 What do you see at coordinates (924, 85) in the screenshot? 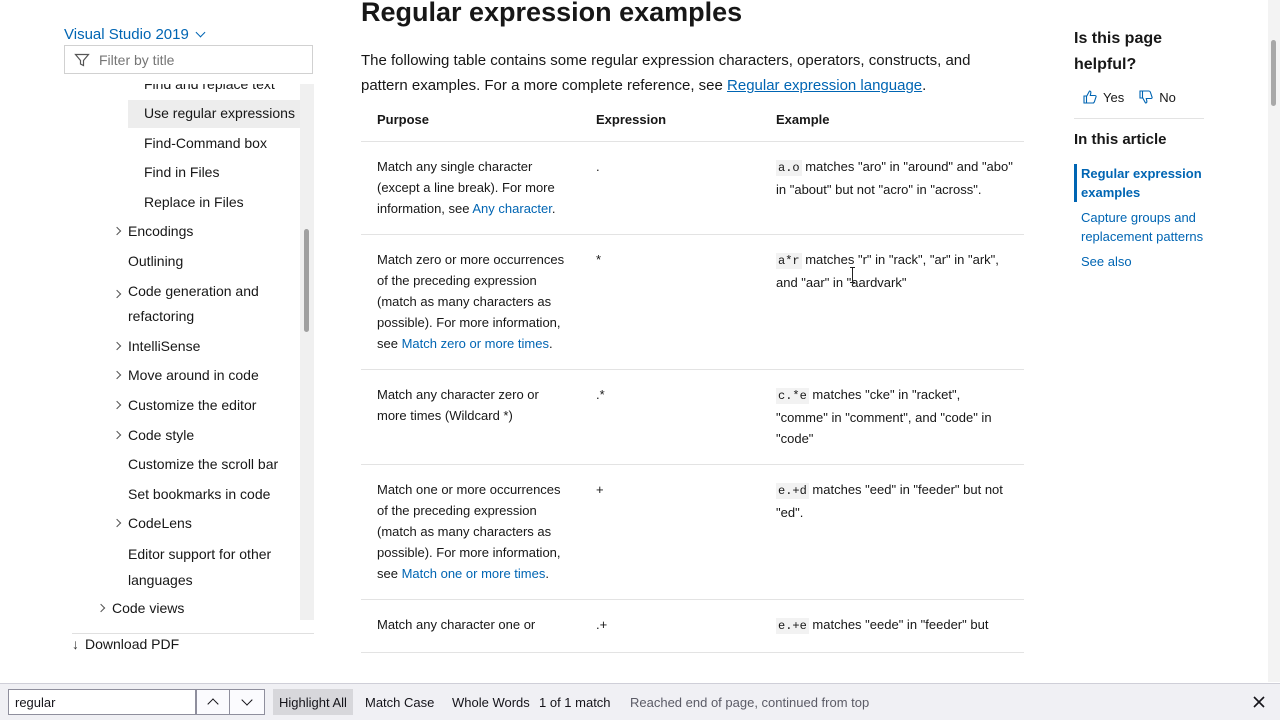
I see `intro-end: .` at bounding box center [924, 85].